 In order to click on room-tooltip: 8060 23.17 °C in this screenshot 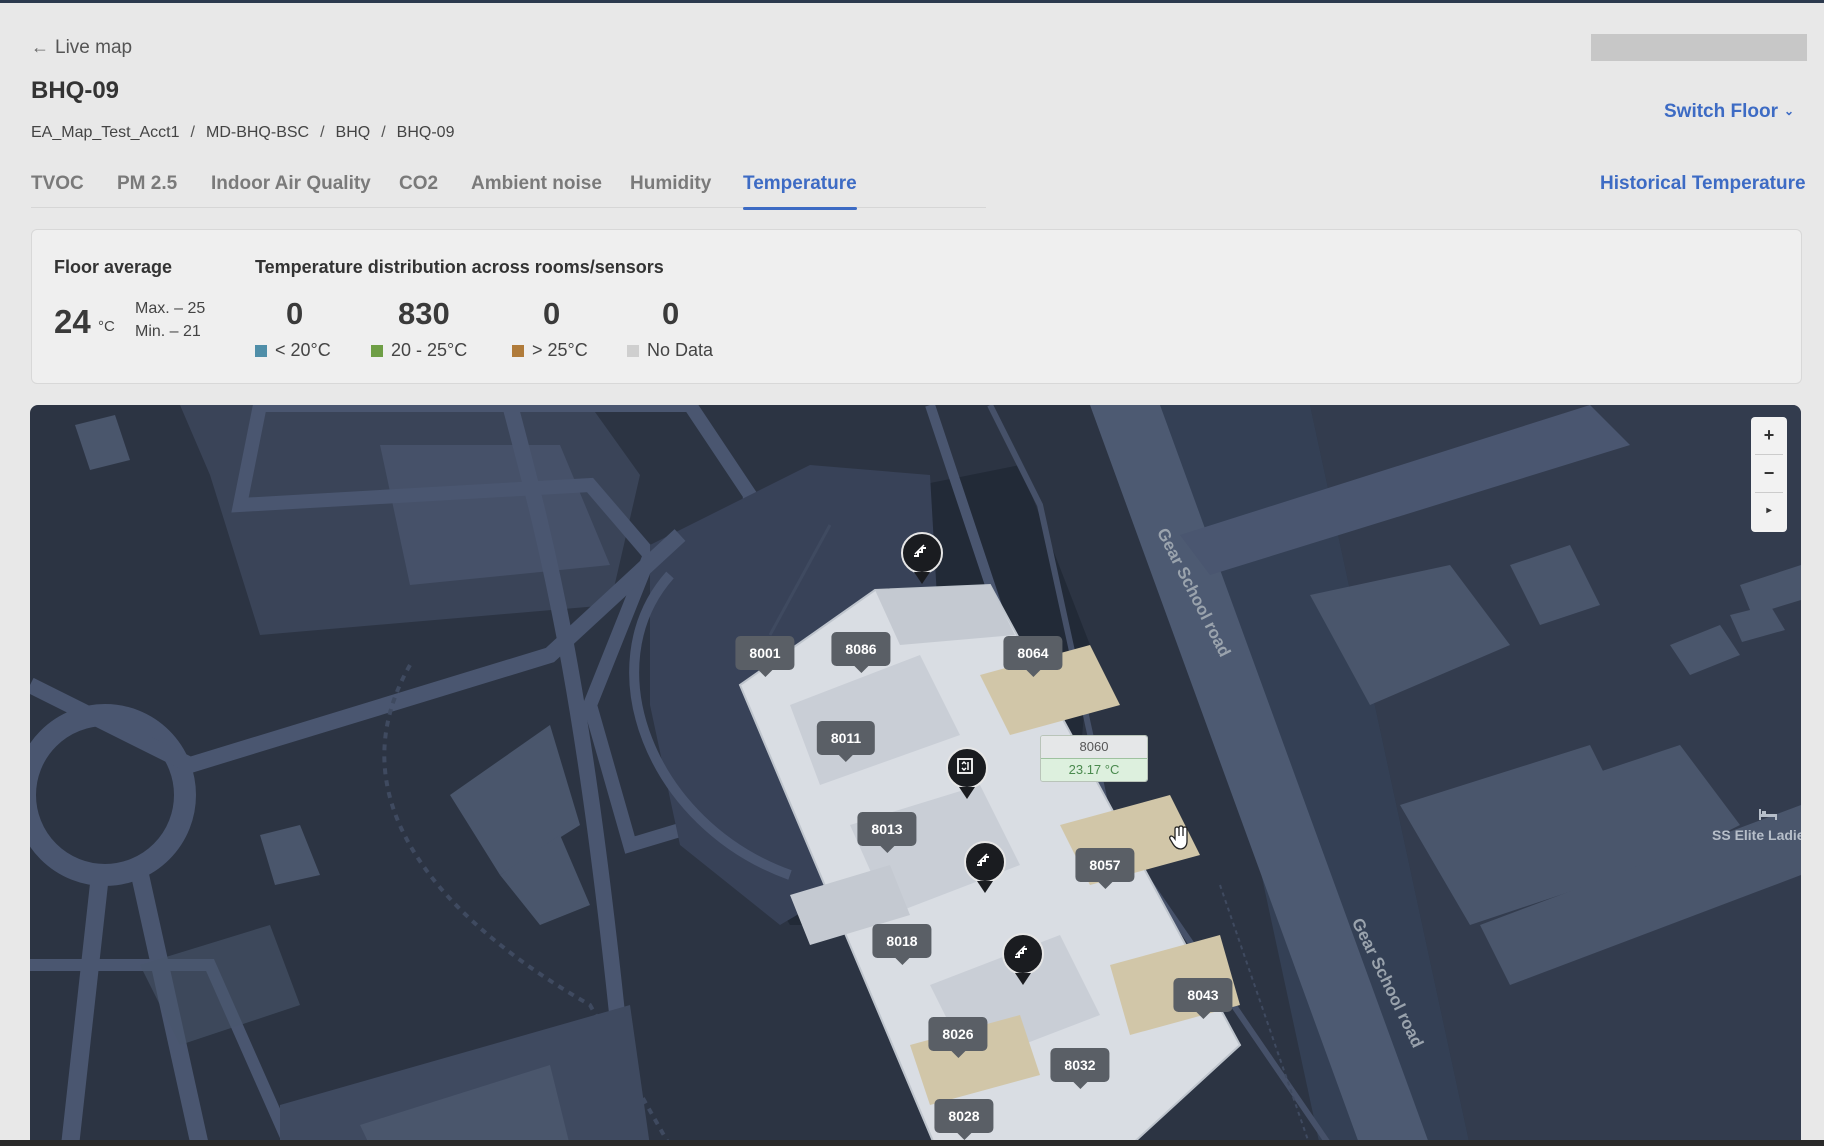, I will do `click(1094, 758)`.